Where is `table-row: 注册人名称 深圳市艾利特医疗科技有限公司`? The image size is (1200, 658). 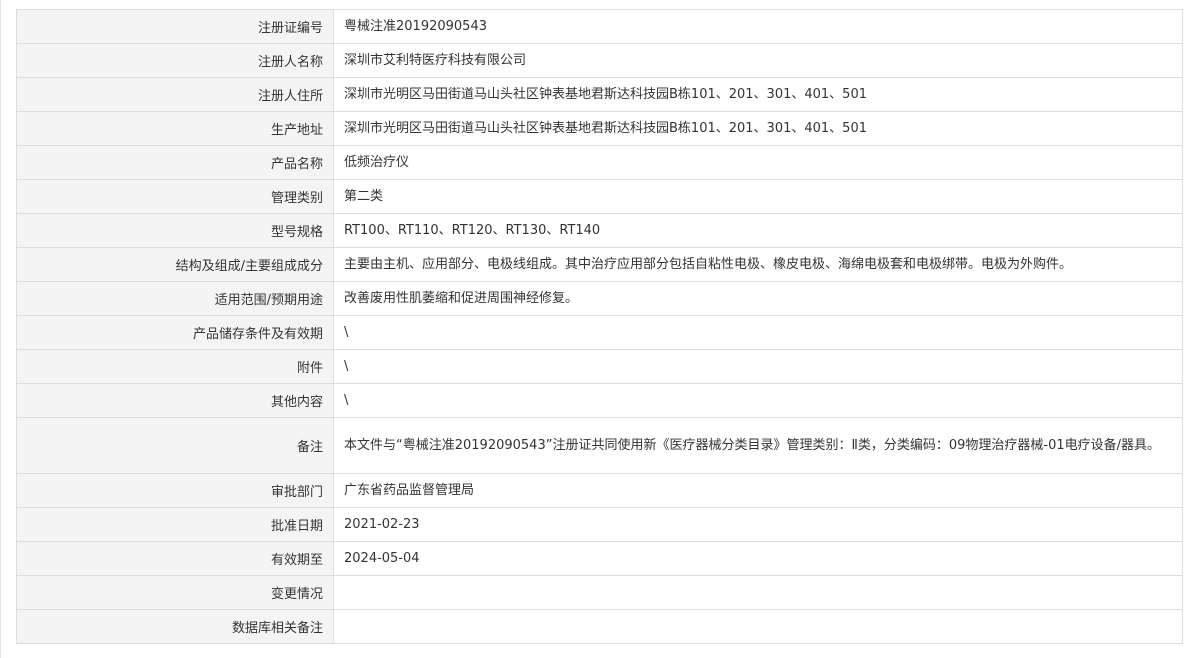
table-row: 注册人名称 深圳市艾利特医疗科技有限公司 is located at coordinates (599, 60).